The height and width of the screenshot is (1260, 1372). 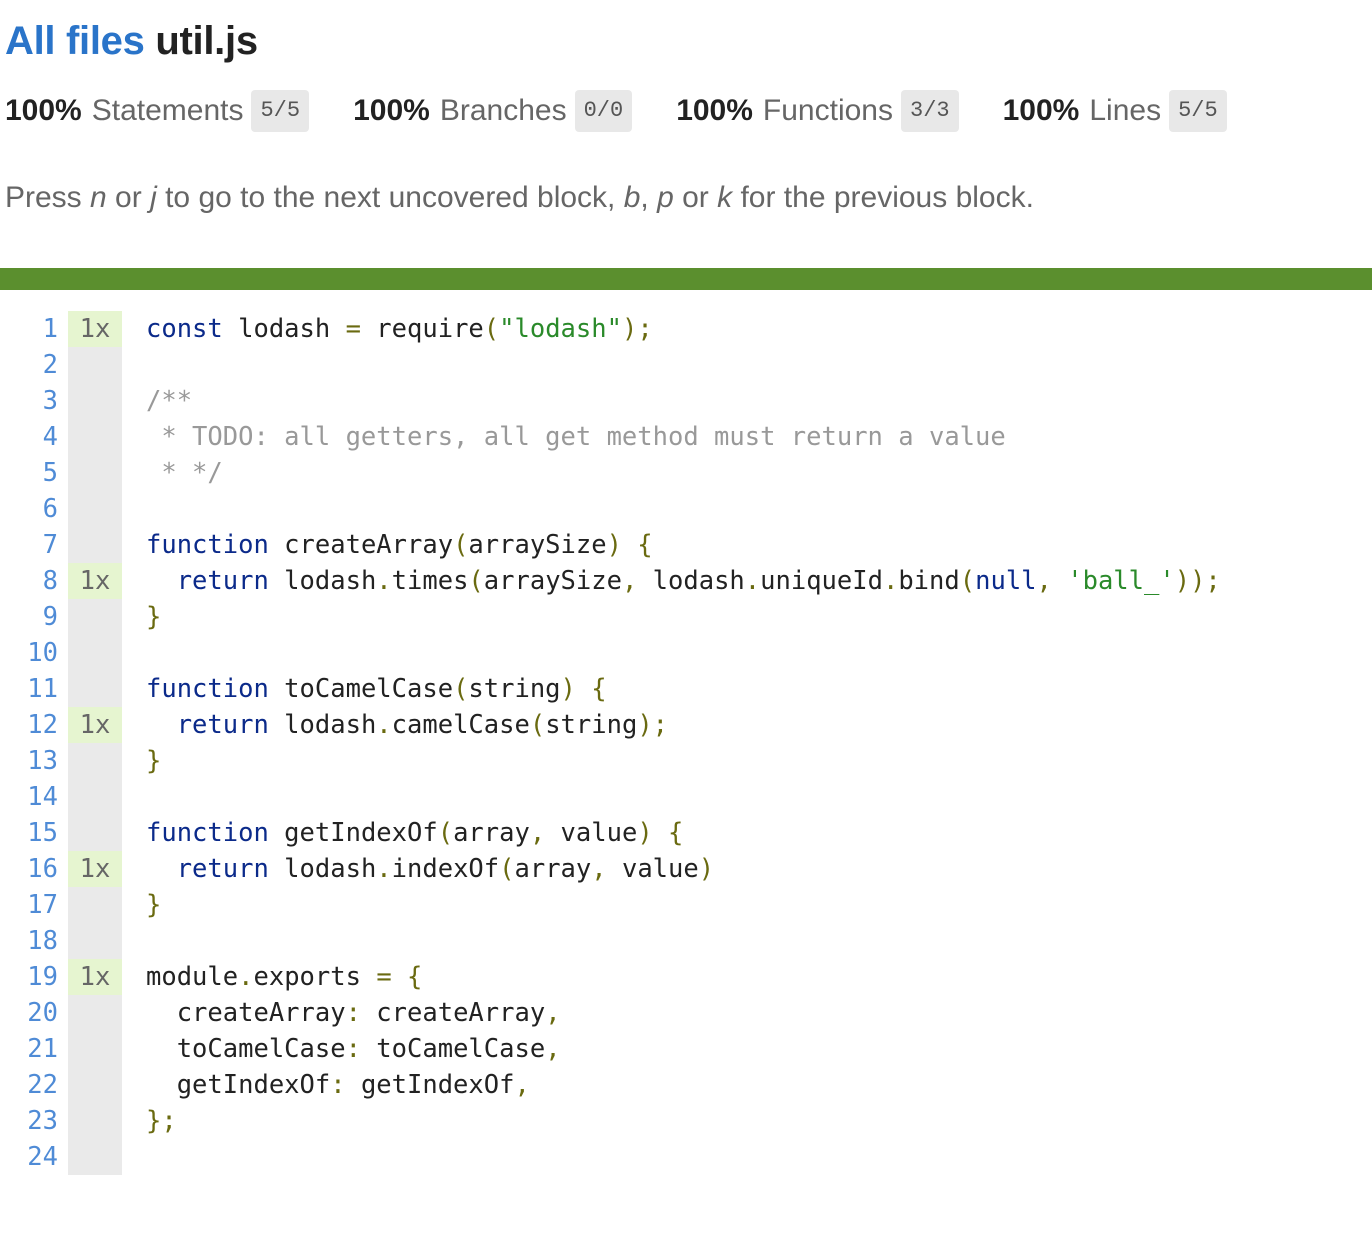 I want to click on line-number-link: 17, so click(x=29, y=905).